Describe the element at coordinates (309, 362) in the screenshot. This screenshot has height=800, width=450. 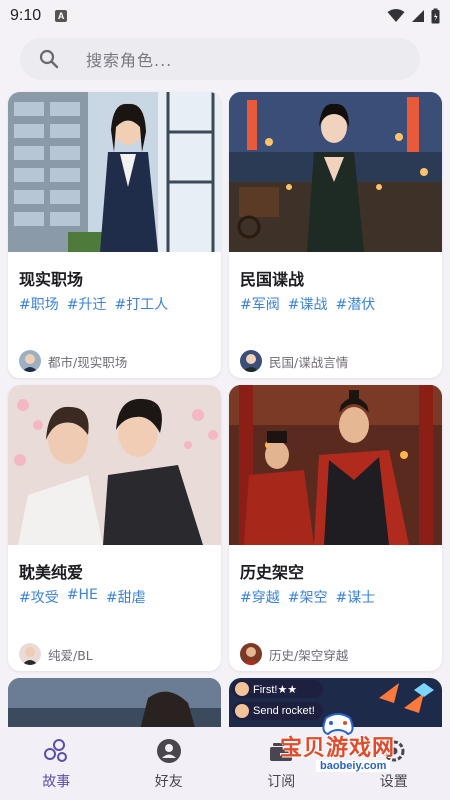
I see `card-category: 民国/谍战言情` at that location.